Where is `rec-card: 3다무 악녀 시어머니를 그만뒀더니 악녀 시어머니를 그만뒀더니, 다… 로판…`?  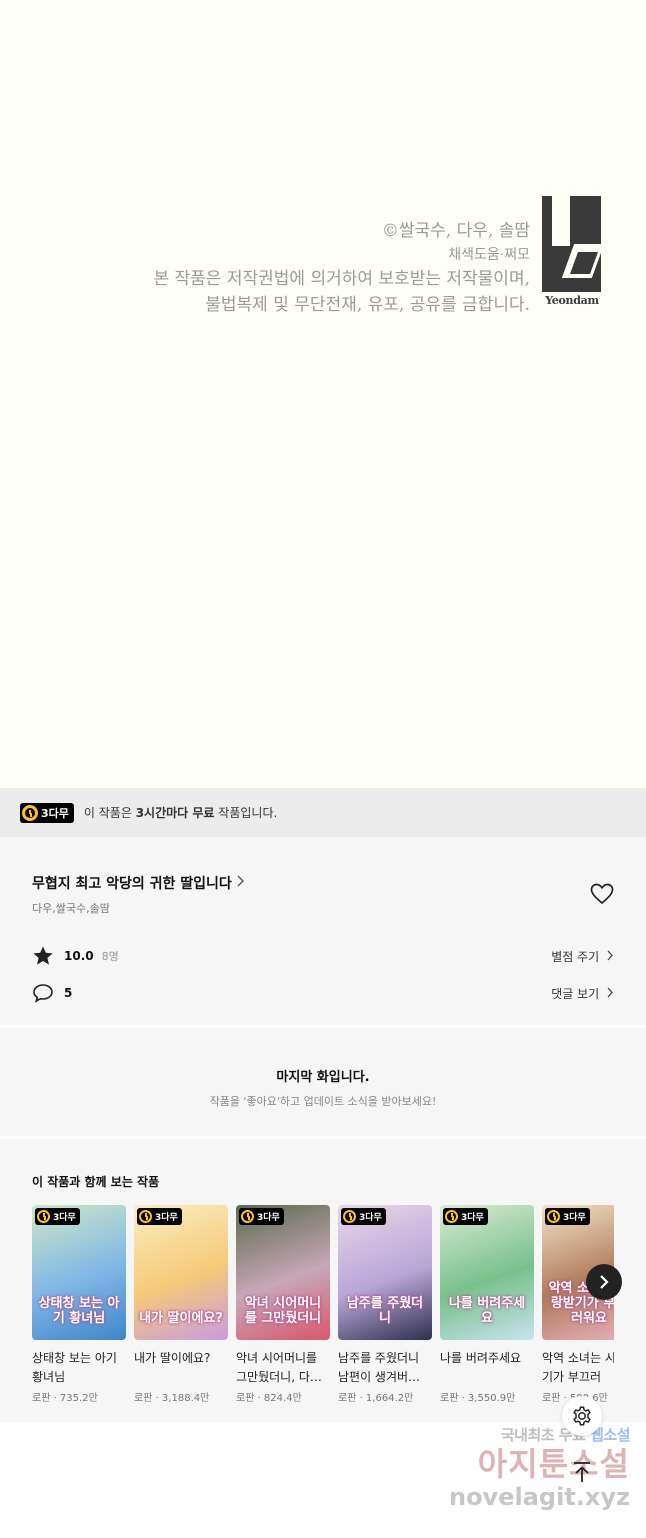 rec-card: 3다무 악녀 시어머니를 그만뒀더니 악녀 시어머니를 그만뒀더니, 다… 로판… is located at coordinates (283, 1304).